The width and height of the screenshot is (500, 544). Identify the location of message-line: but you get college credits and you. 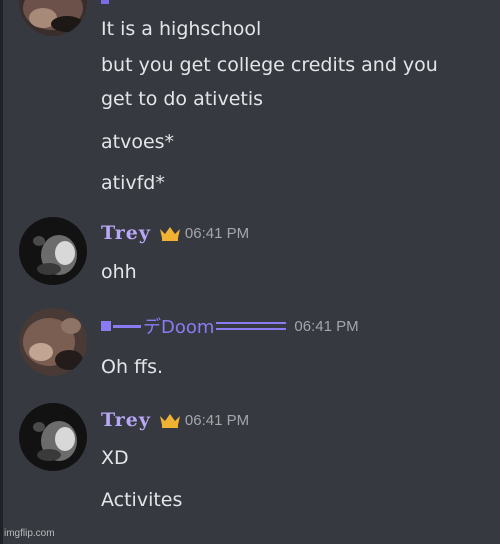
(269, 65).